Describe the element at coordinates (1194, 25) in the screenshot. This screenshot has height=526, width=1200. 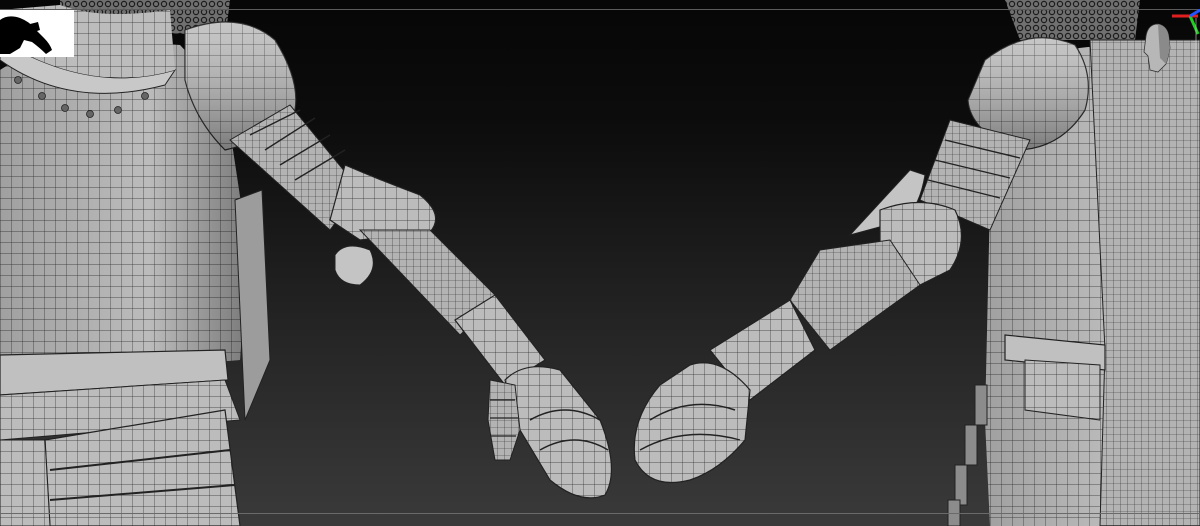
I see `y-axis-line` at that location.